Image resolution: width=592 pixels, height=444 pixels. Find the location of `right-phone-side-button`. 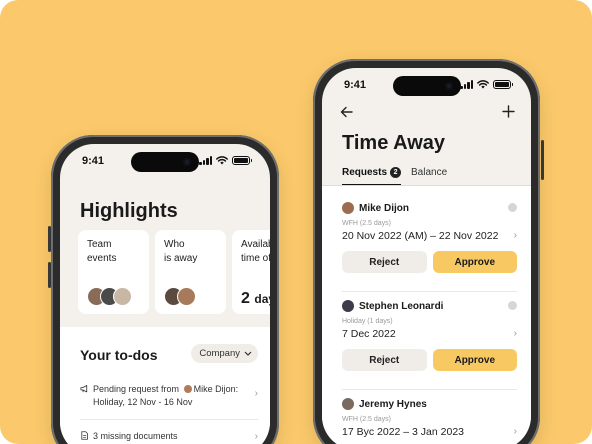

right-phone-side-button is located at coordinates (542, 160).